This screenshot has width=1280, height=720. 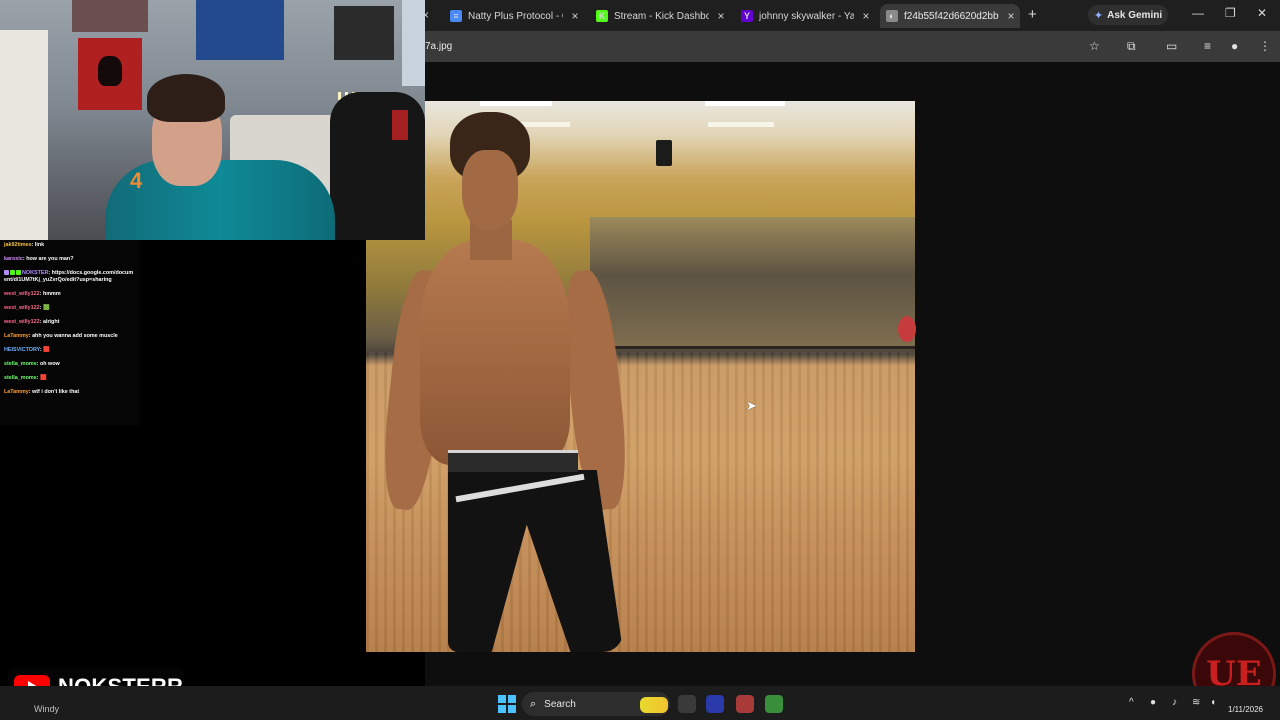 I want to click on browser-tab: Yjohnny skywalker - Yaho ×, so click(x=806, y=16).